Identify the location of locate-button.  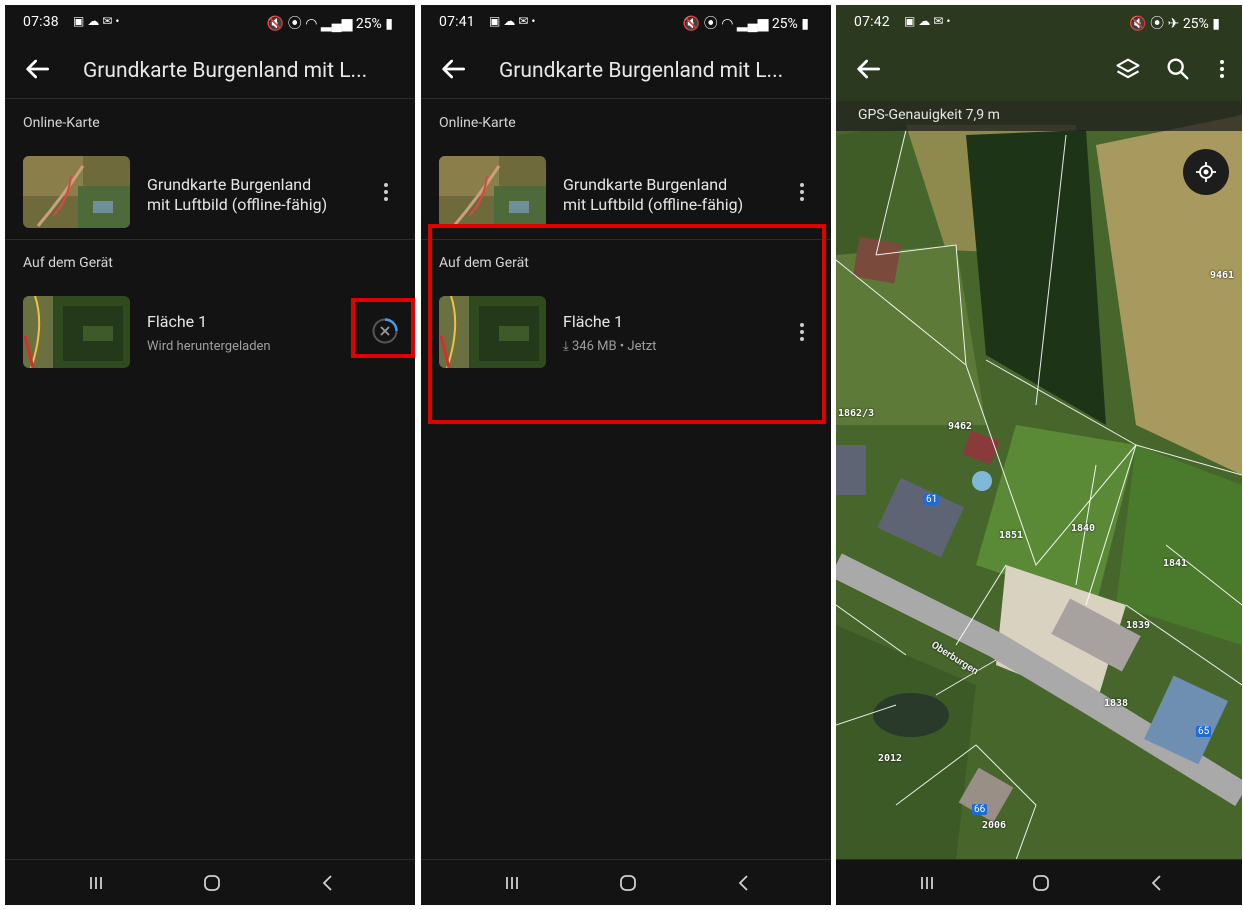
(1206, 172).